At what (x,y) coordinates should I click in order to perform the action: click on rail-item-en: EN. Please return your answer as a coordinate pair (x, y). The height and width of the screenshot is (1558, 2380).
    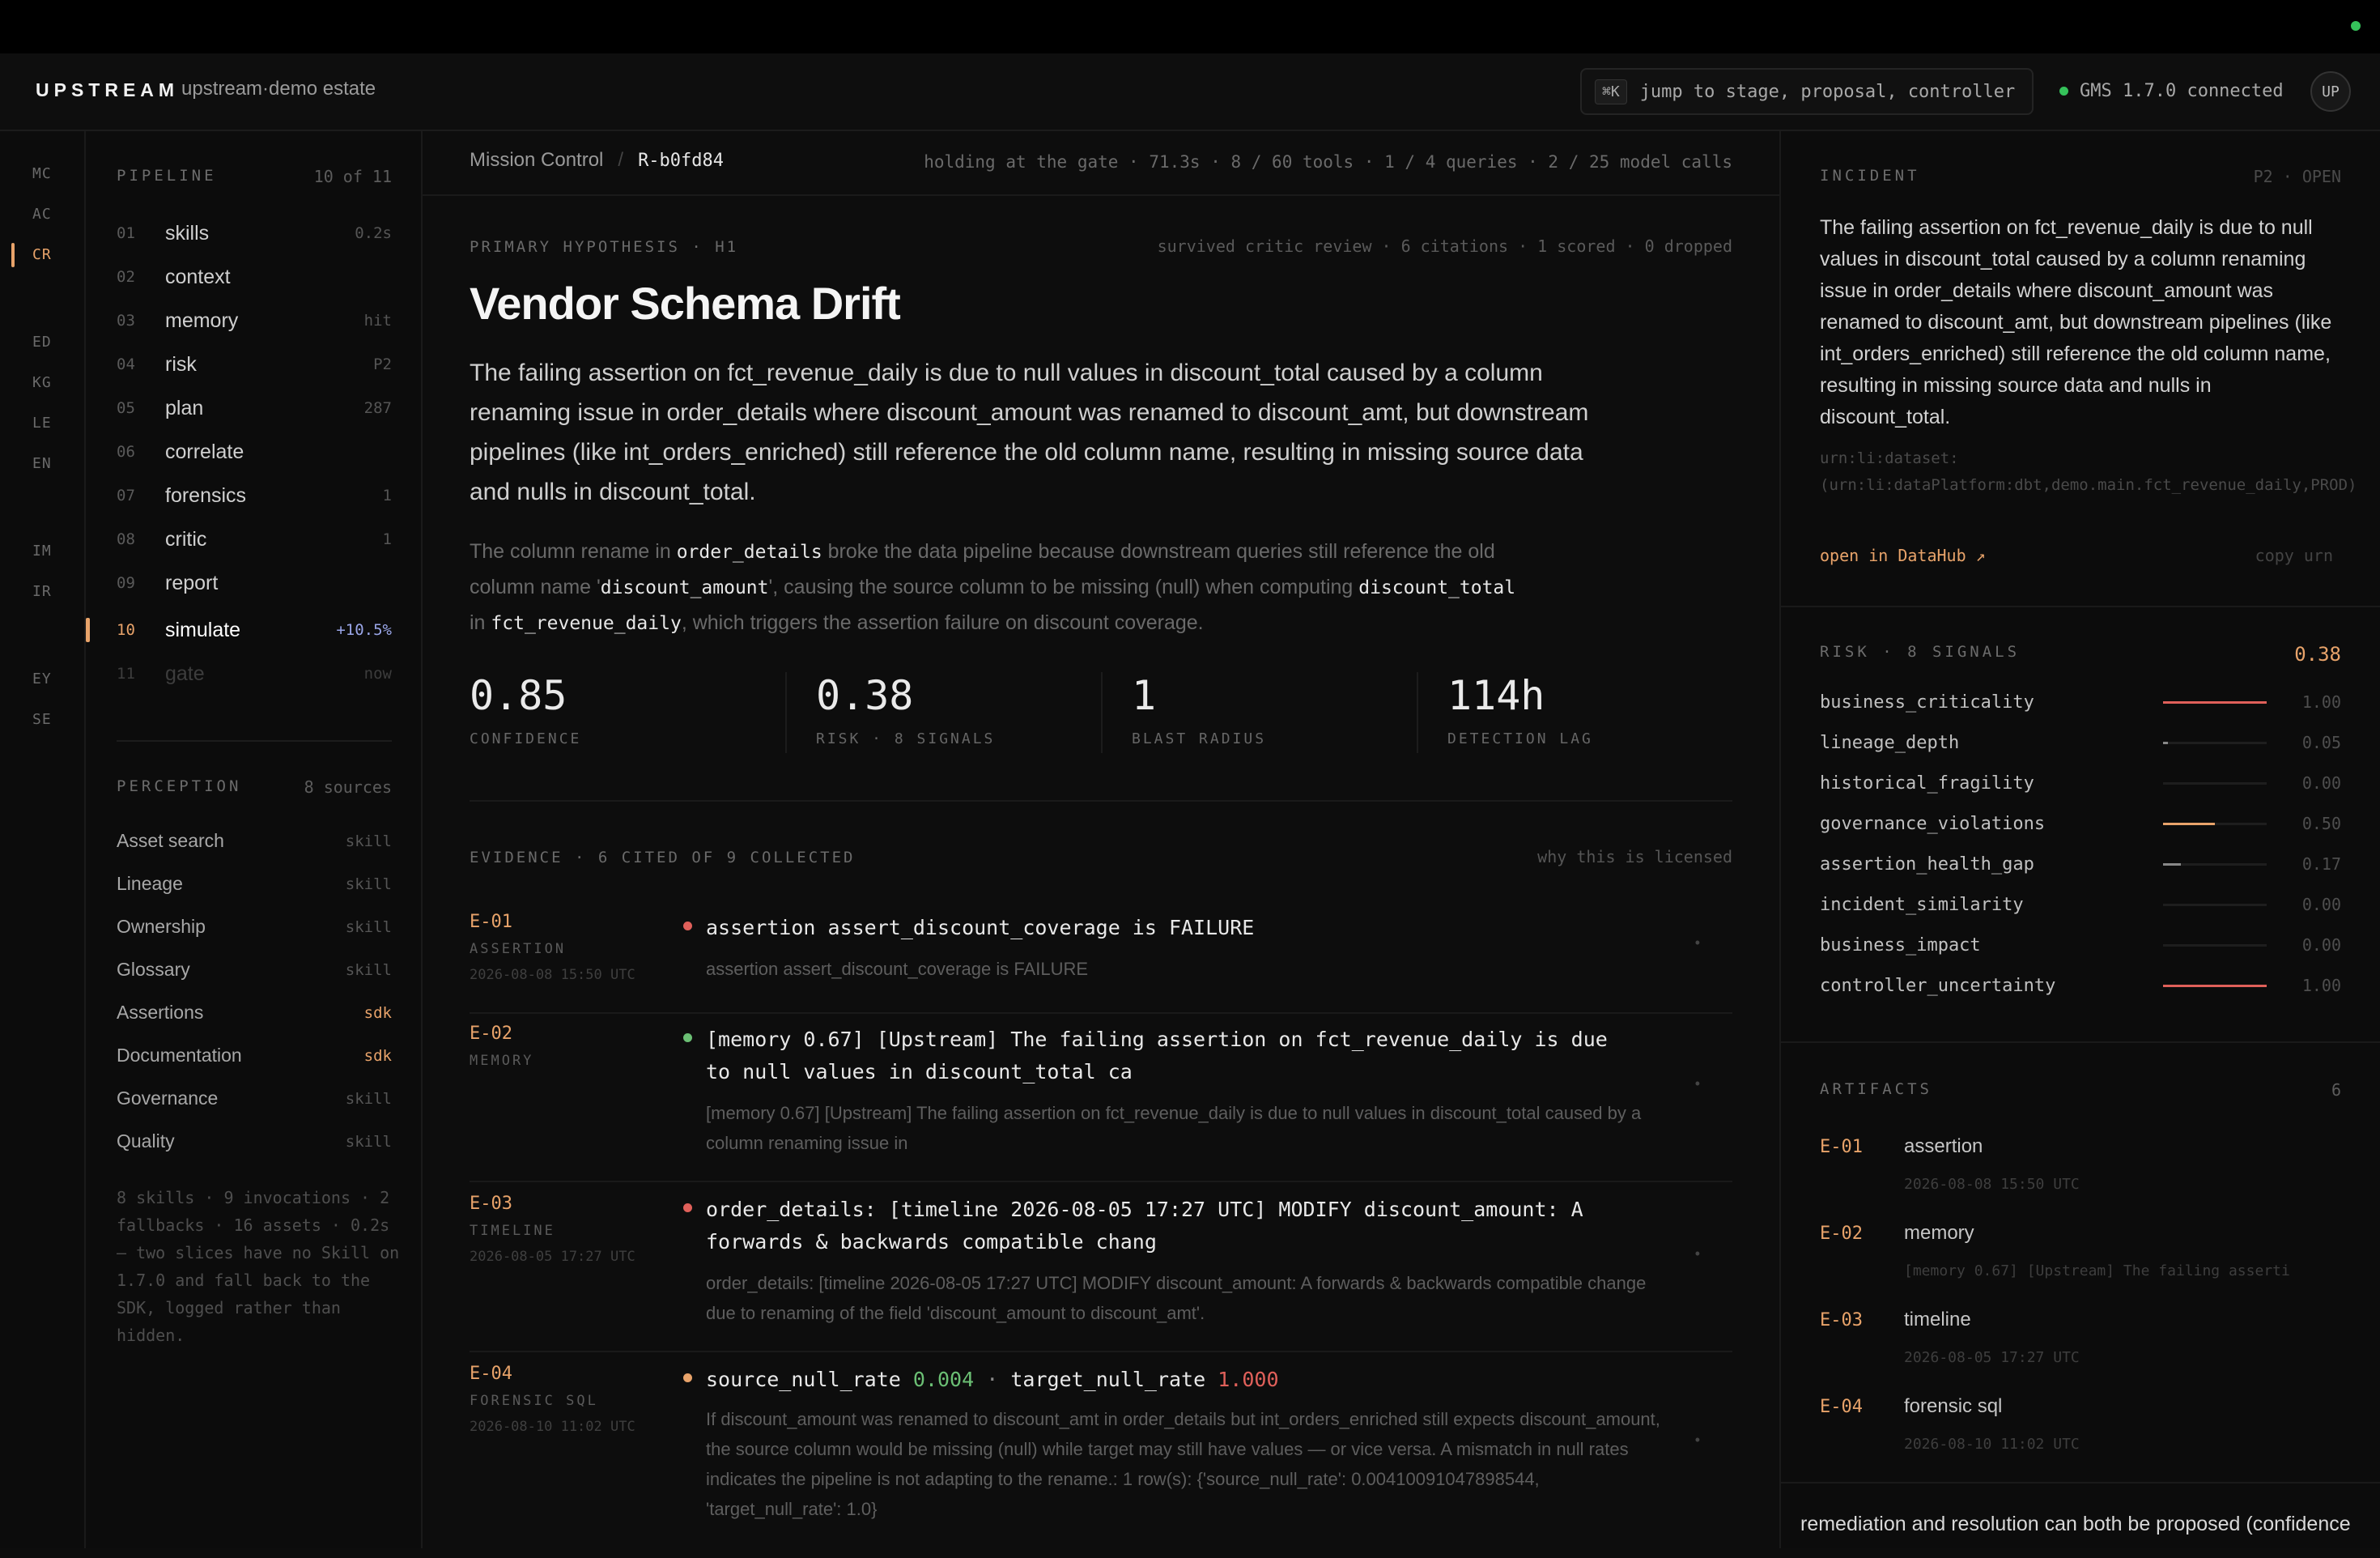
    Looking at the image, I should click on (42, 463).